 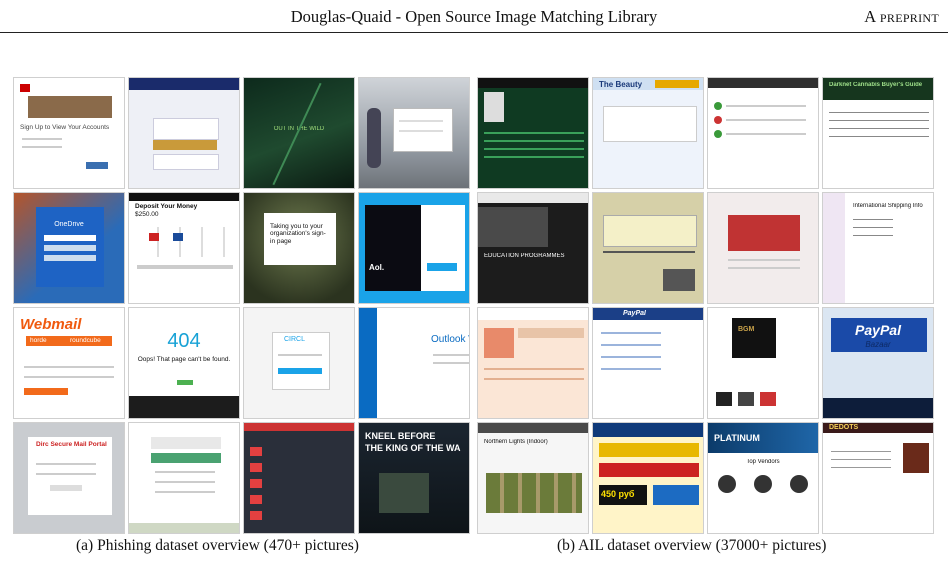 I want to click on thumbnail: OUT IN THE WILD, so click(x=299, y=133).